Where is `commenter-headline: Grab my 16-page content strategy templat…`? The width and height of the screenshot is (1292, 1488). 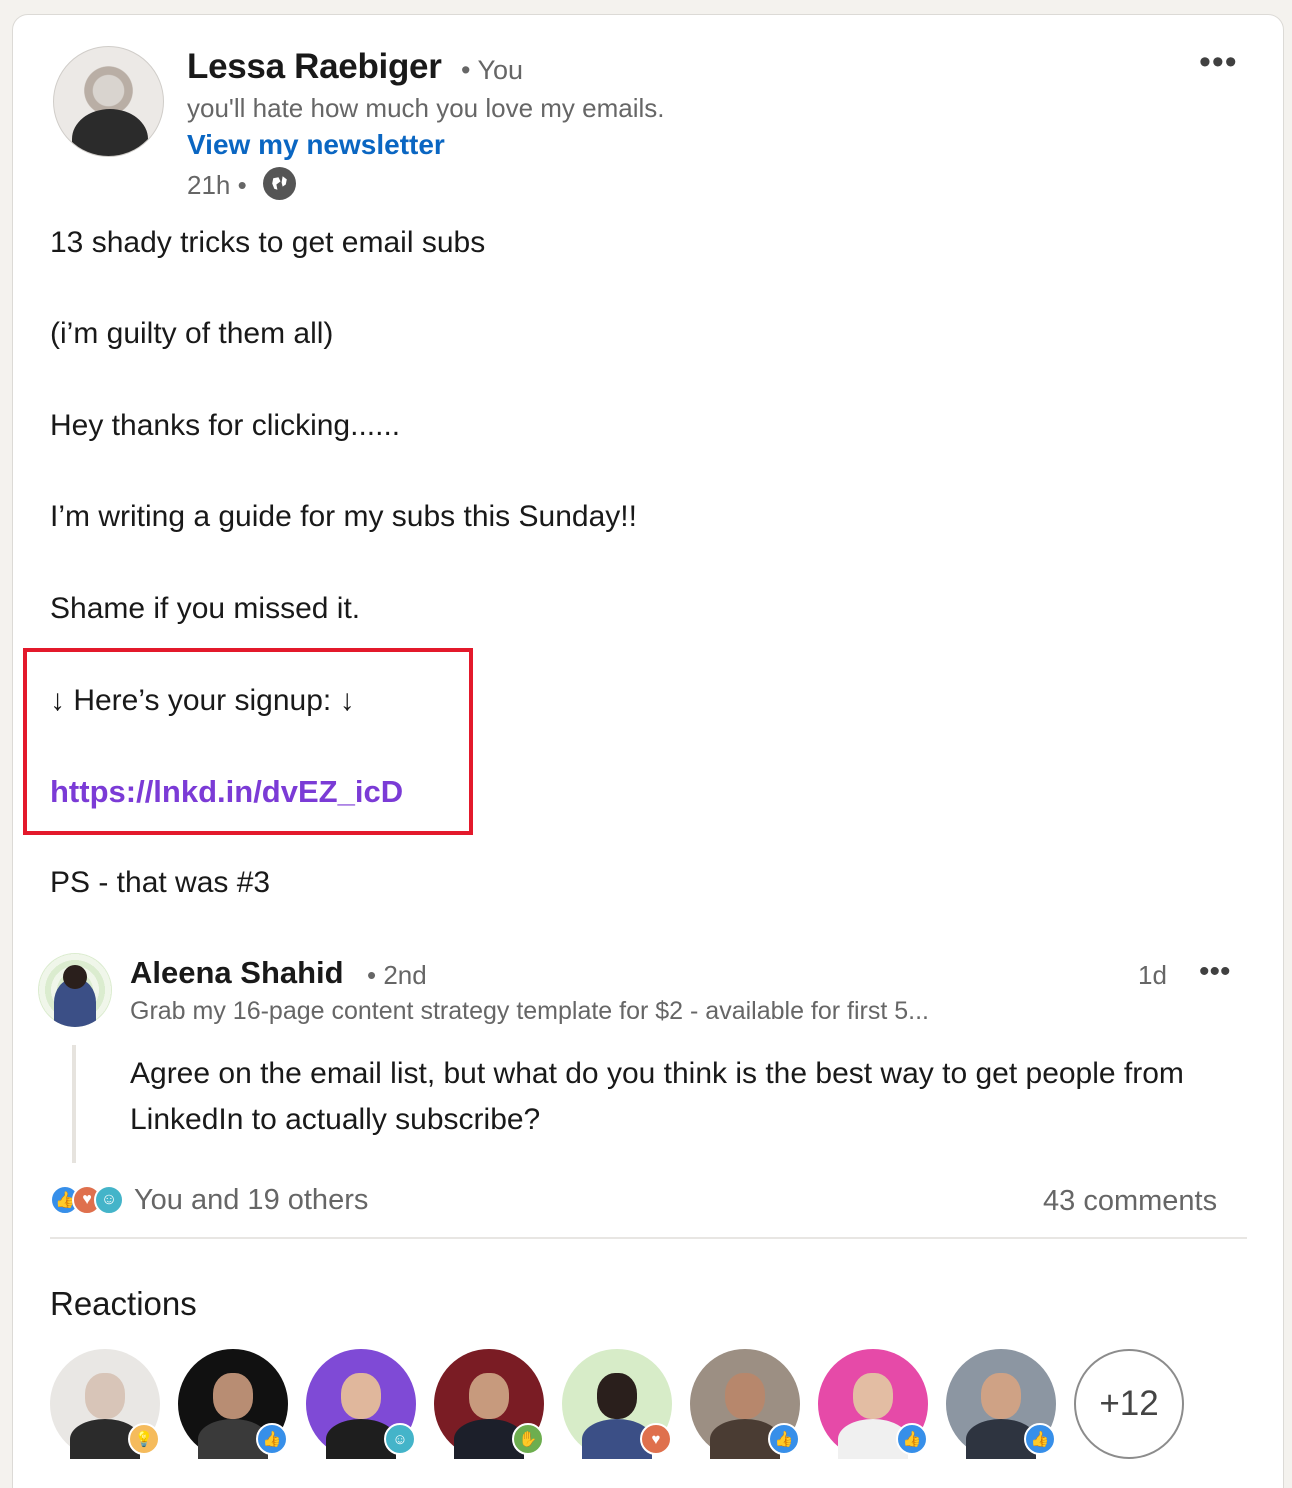 commenter-headline: Grab my 16-page content strategy templat… is located at coordinates (529, 1011).